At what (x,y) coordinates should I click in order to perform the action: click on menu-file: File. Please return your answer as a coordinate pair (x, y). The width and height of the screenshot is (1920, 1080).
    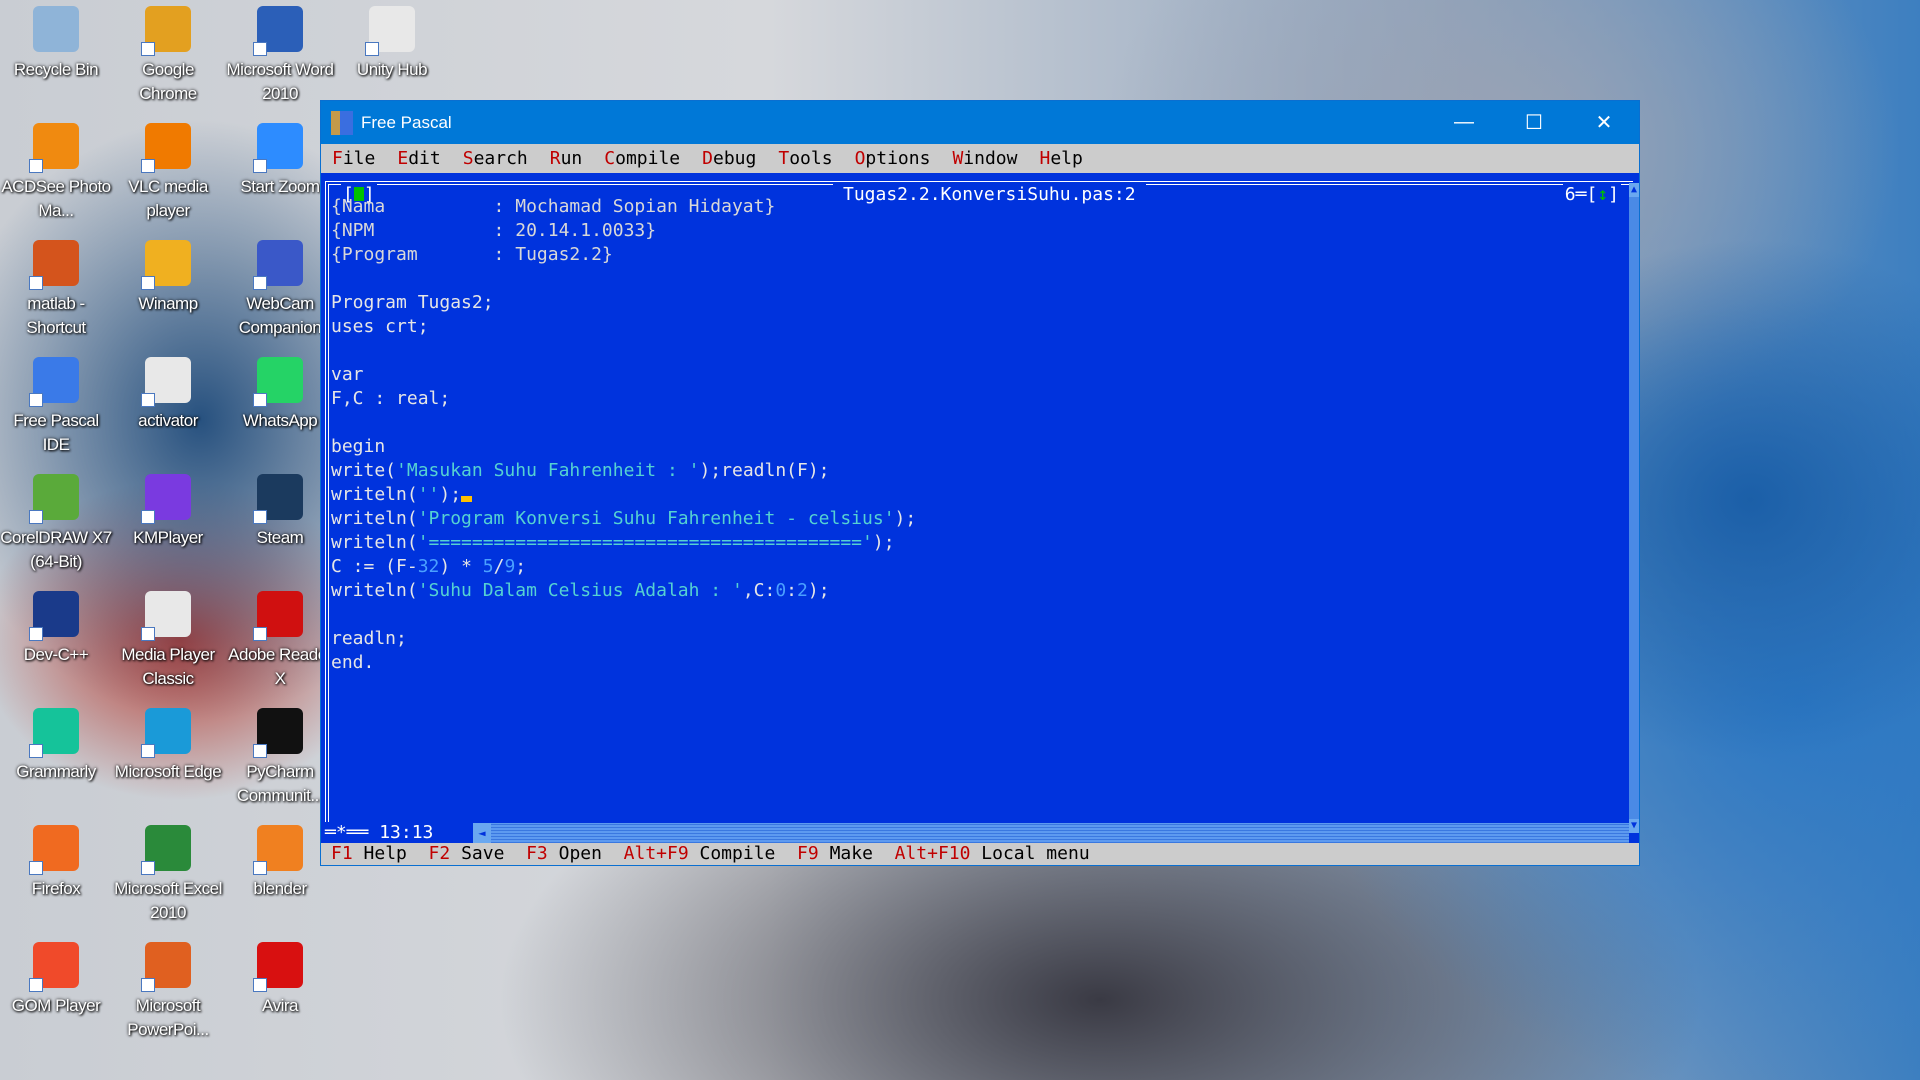
    Looking at the image, I should click on (353, 158).